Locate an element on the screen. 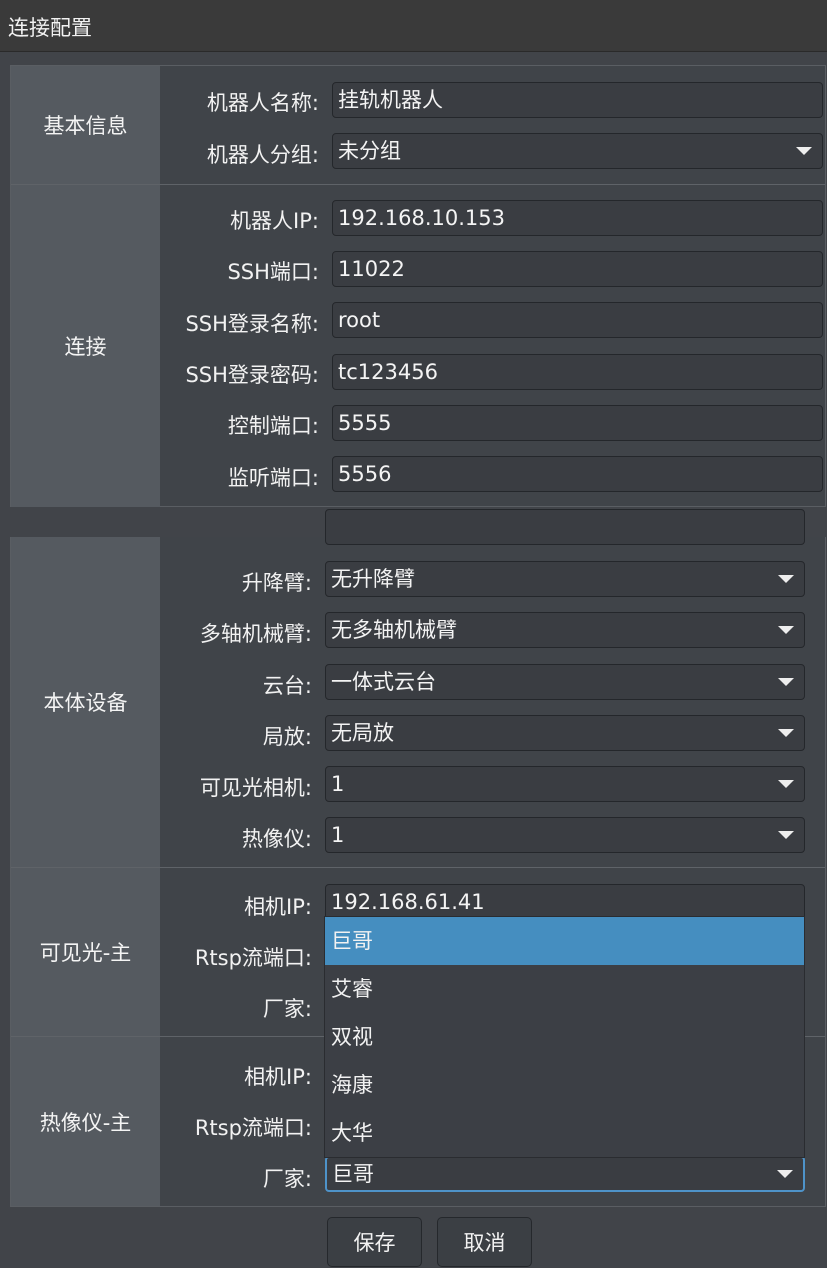  robot-ip-label: 机器人IP: is located at coordinates (274, 221).